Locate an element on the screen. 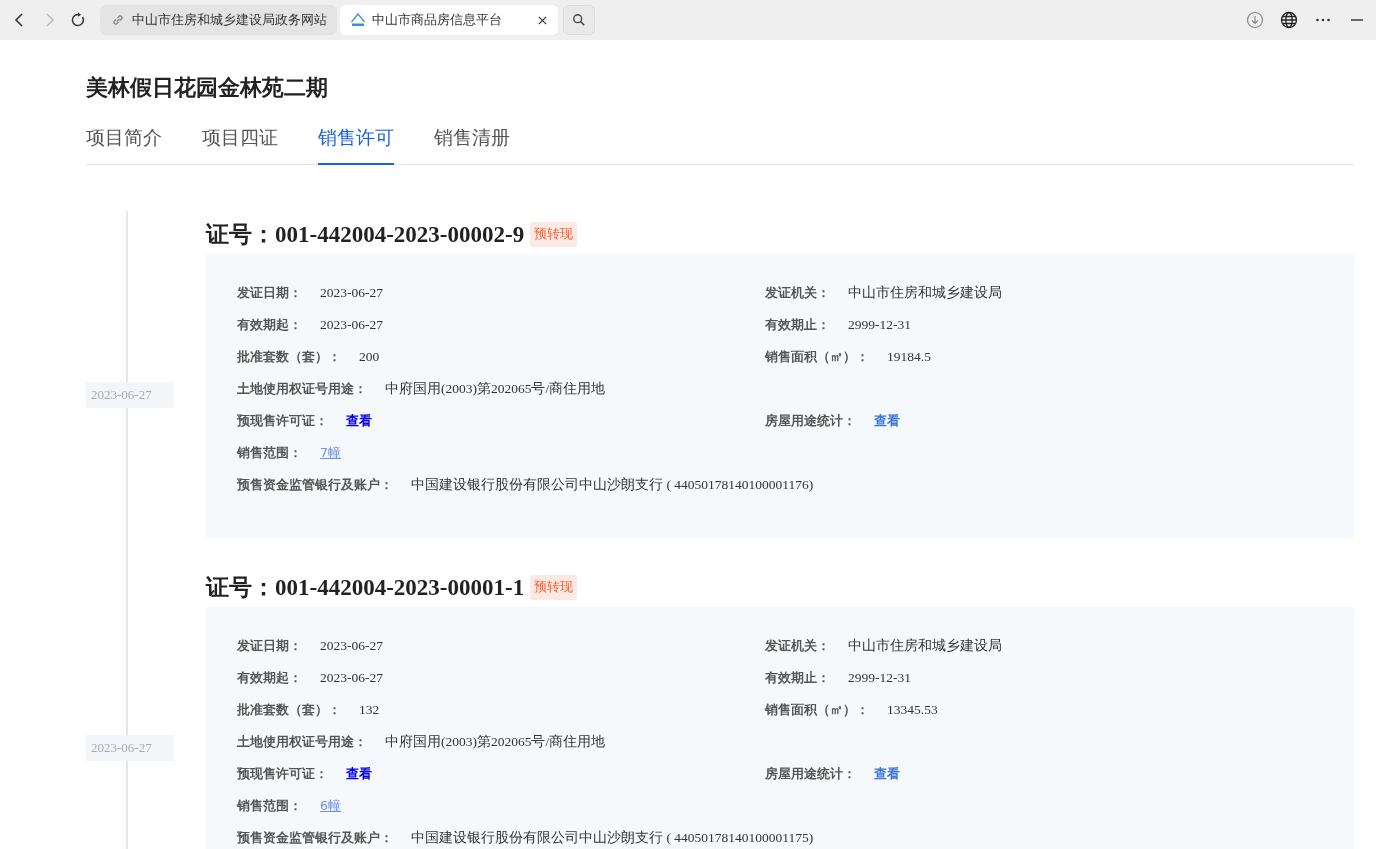  house-icon is located at coordinates (358, 20).